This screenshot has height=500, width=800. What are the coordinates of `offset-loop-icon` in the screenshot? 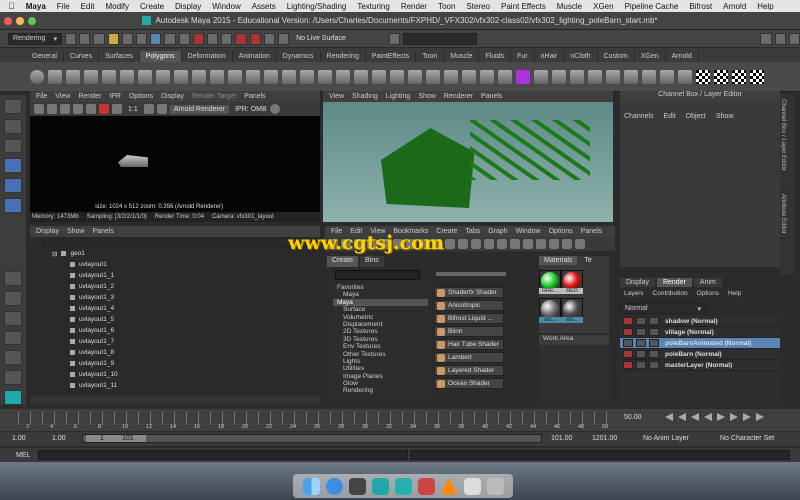 It's located at (433, 76).